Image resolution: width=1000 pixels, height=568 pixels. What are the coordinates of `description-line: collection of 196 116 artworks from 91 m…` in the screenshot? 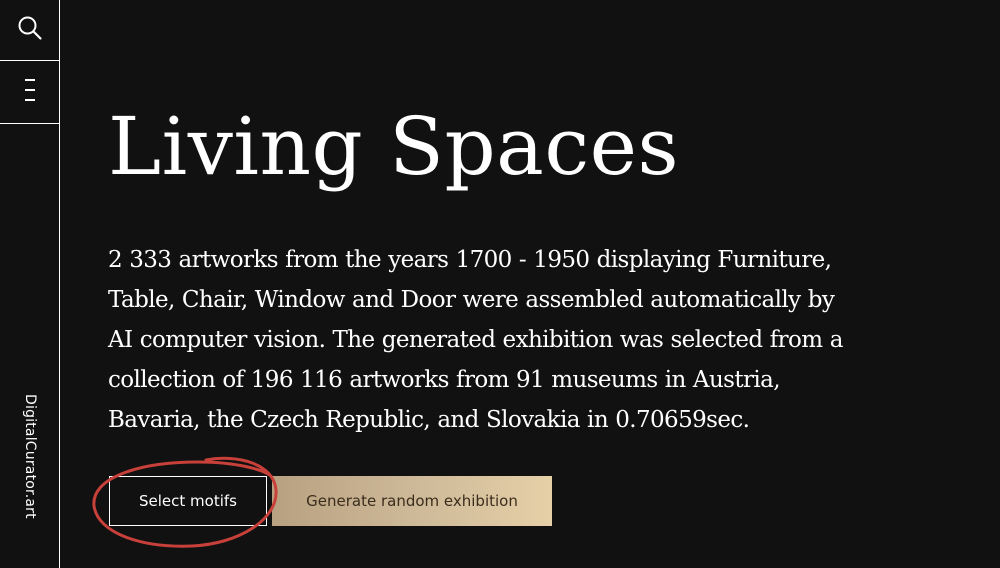 It's located at (444, 380).